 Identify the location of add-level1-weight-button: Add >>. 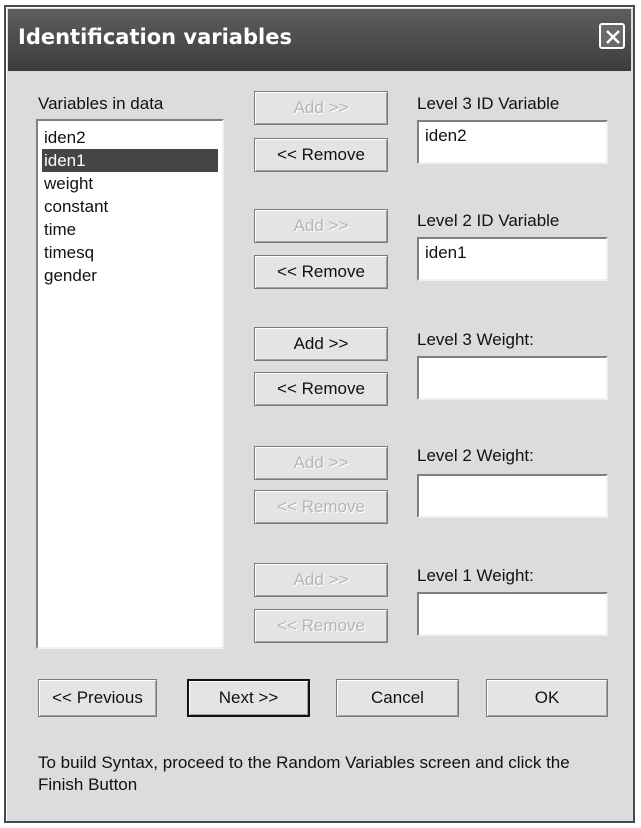
(321, 580).